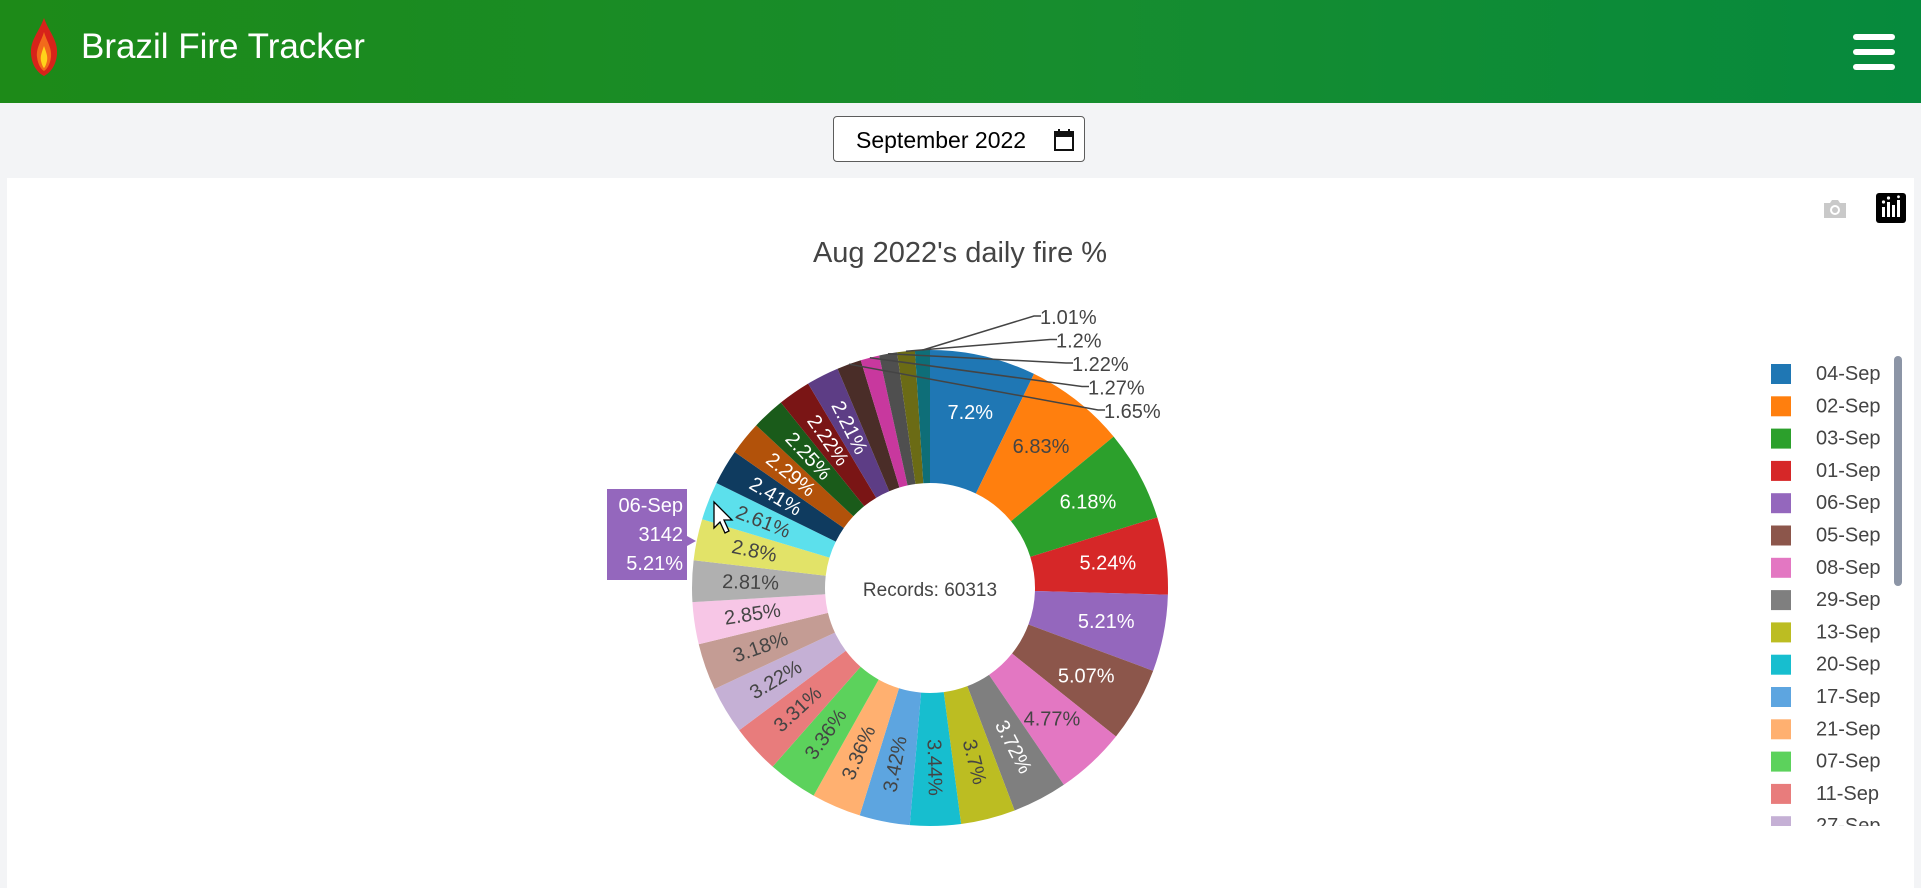 This screenshot has width=1921, height=888. I want to click on legend-label: 27-Sep, so click(1848, 826).